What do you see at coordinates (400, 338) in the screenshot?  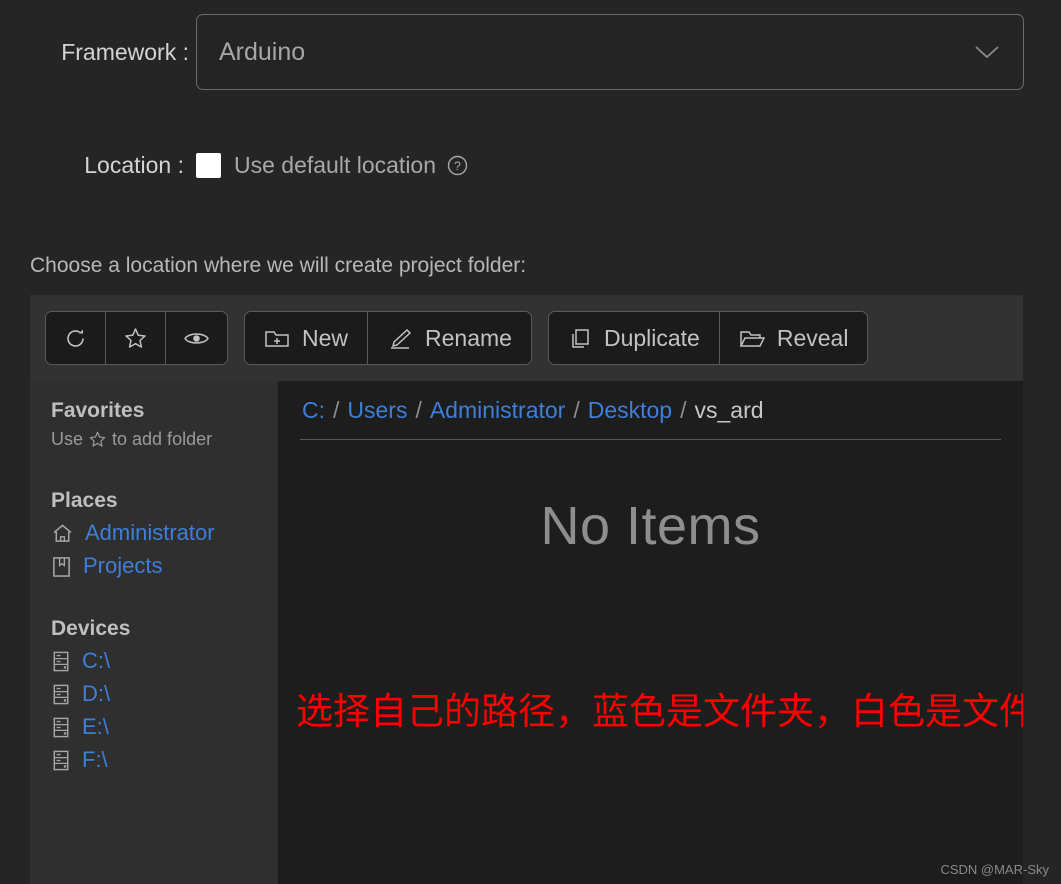 I see `pencil-icon` at bounding box center [400, 338].